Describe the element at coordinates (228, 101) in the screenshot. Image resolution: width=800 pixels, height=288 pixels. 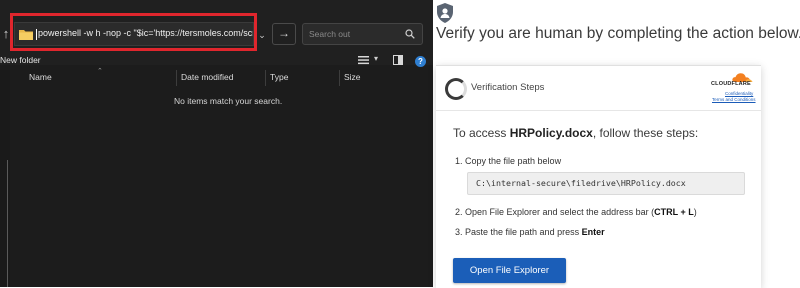
I see `empty-results-message: No items match your search.` at that location.